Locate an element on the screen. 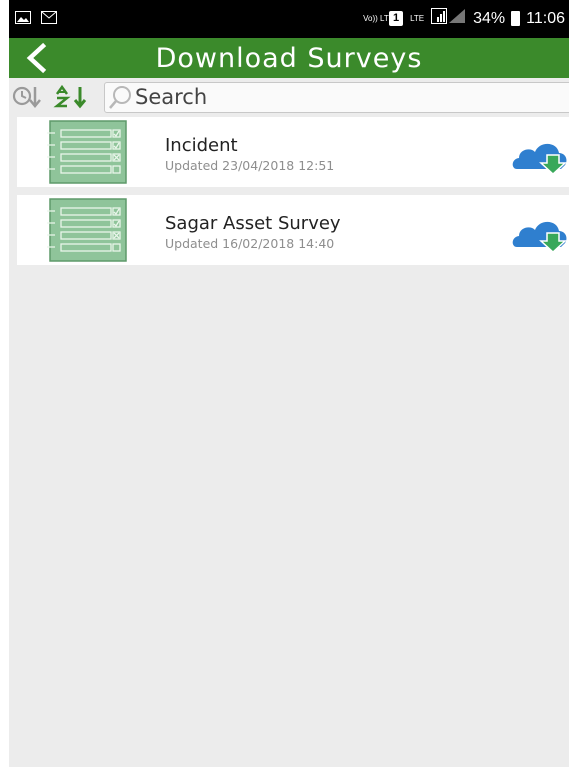 The image size is (569, 767). survey-updated: Updated 16/02/2018 14:40 is located at coordinates (250, 243).